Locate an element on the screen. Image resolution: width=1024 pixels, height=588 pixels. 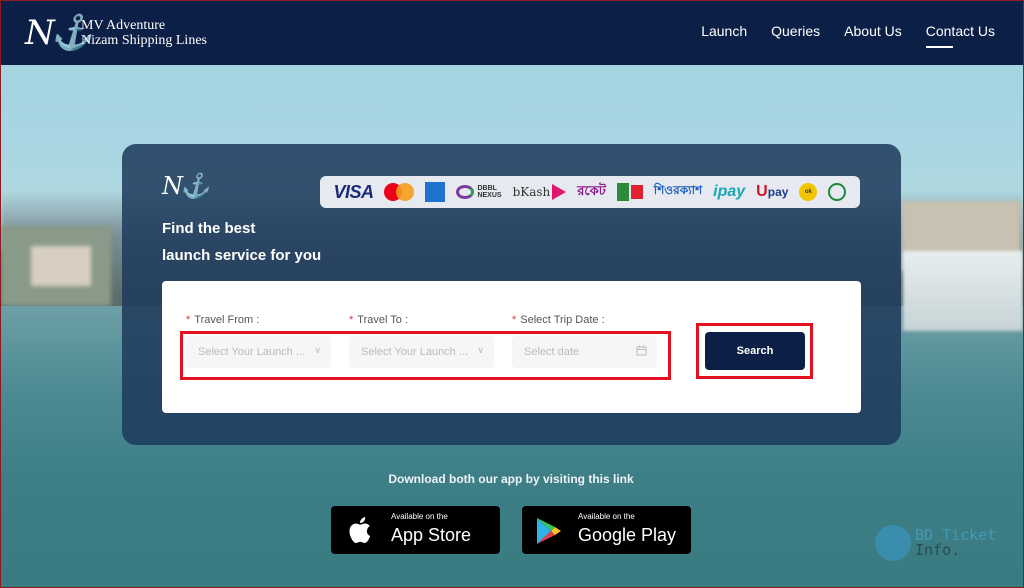
dbbl-nexus-icon: DBBL NEXUS is located at coordinates (479, 192).